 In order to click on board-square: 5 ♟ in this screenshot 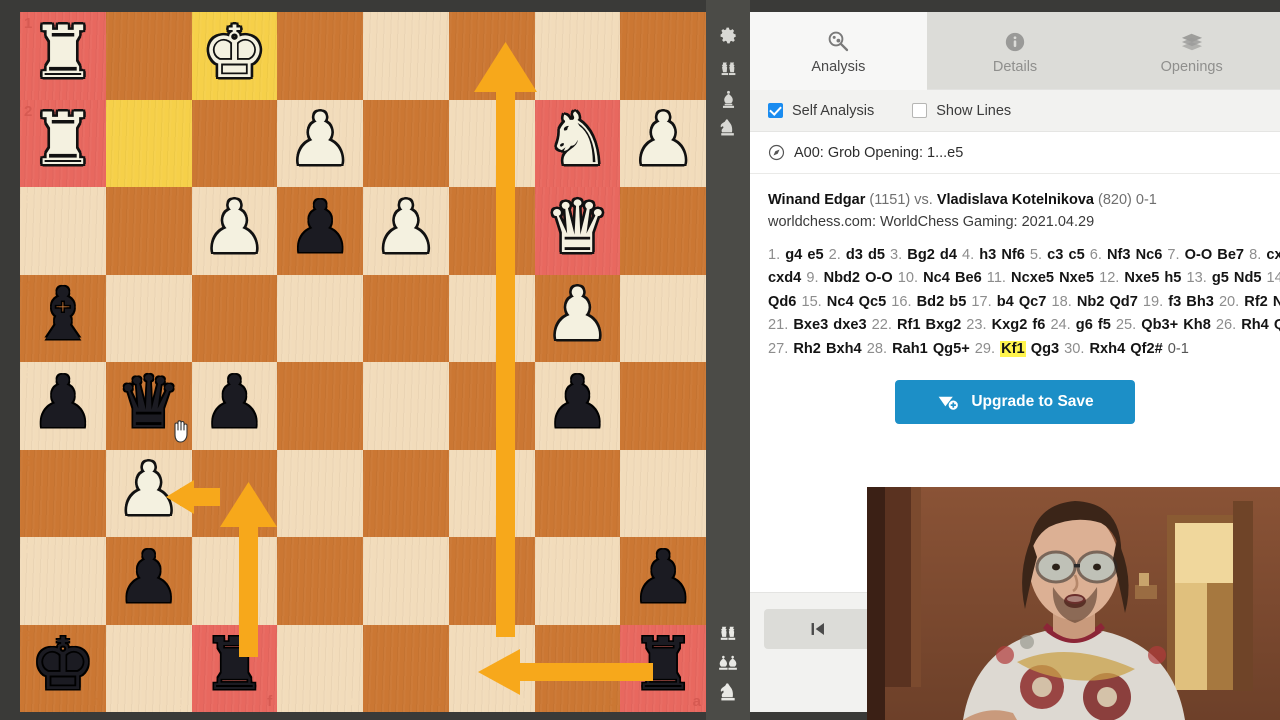, I will do `click(63, 406)`.